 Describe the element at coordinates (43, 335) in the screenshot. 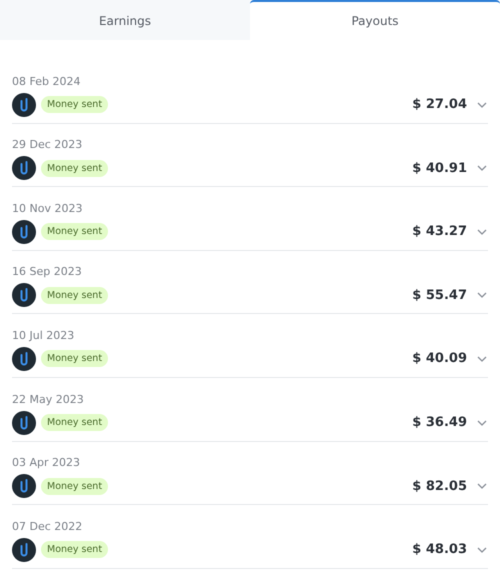

I see `payout-date: 10 Jul 2023` at that location.